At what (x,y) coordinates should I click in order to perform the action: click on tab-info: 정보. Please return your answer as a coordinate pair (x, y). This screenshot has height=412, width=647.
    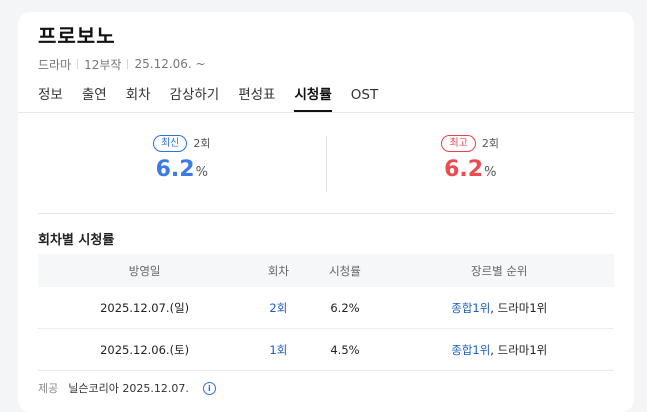
    Looking at the image, I should click on (50, 98).